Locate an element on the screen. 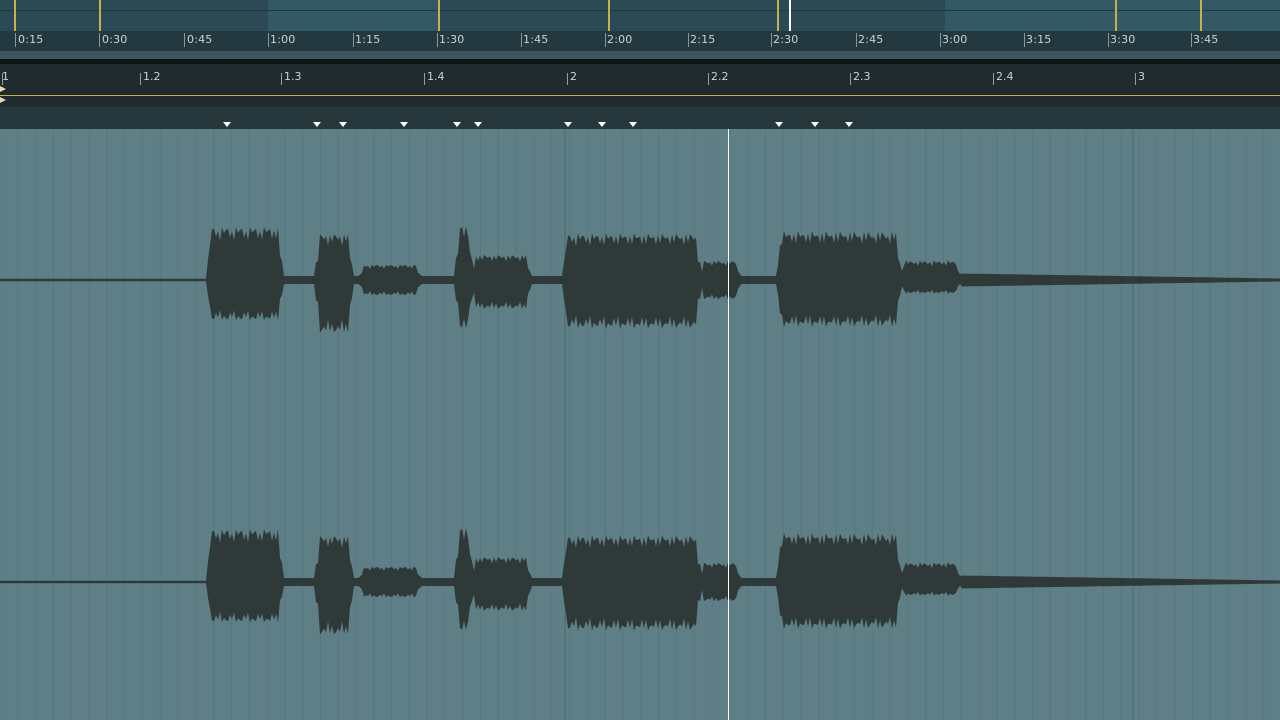  time-label: 0:30 is located at coordinates (115, 39).